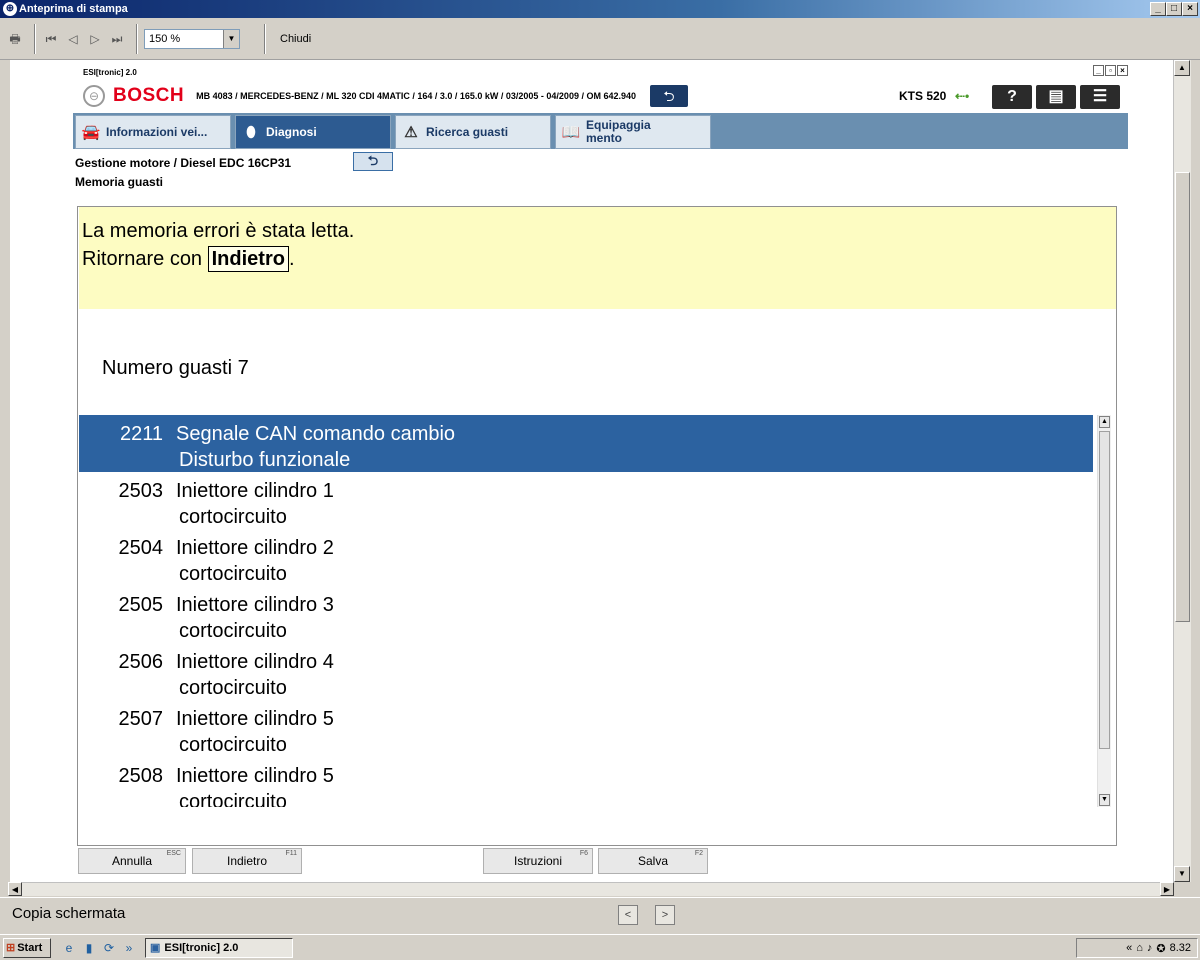 This screenshot has width=1200, height=960. Describe the element at coordinates (1122, 70) in the screenshot. I see `esi-close-icon: ×` at that location.